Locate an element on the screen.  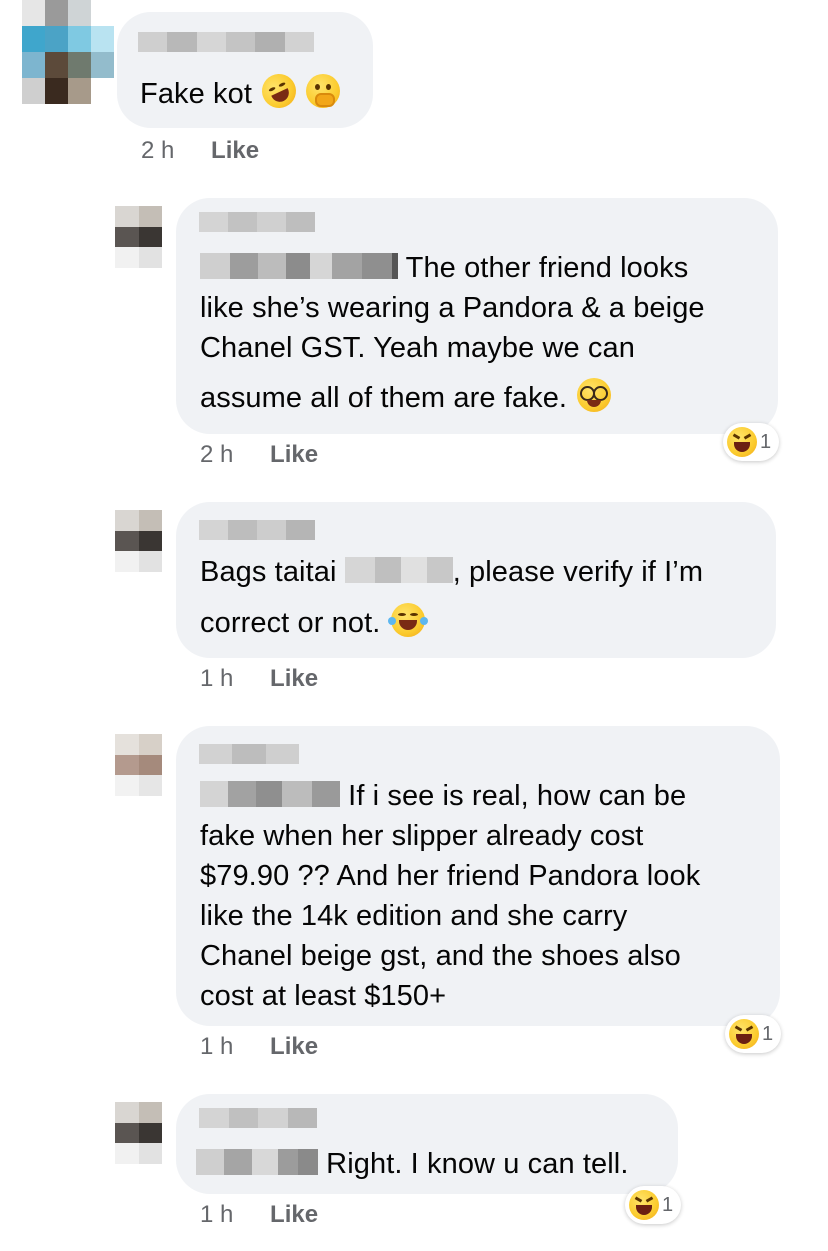
comment-text-line: Chanel beige gst, and the shoes also is located at coordinates (440, 956).